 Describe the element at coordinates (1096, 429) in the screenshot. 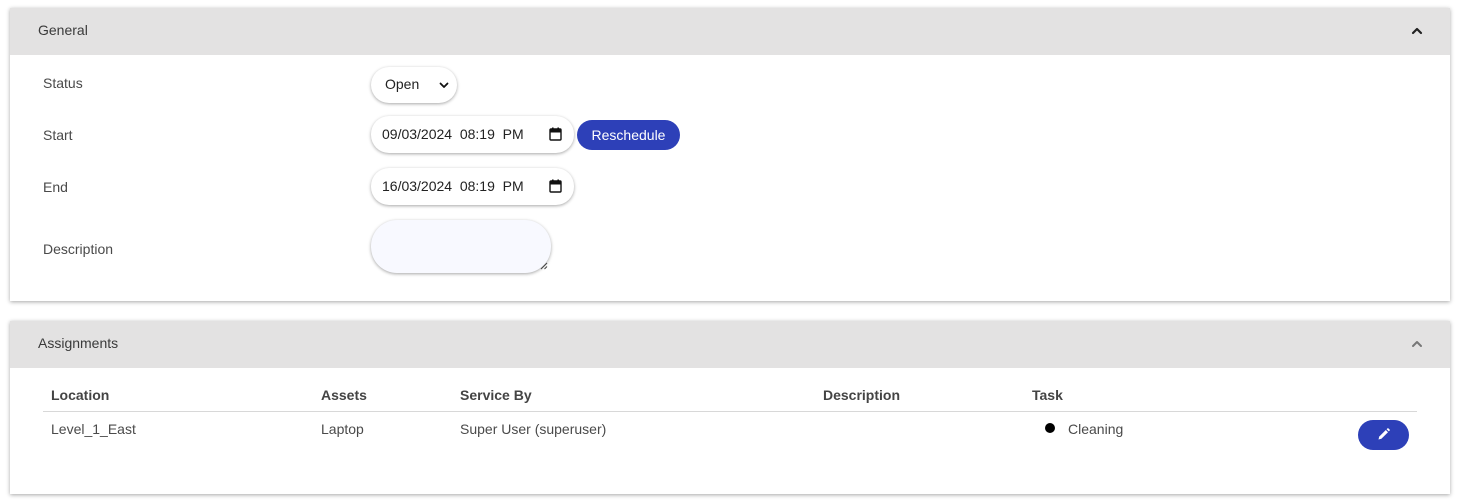

I see `cell-task: Cleaning` at that location.